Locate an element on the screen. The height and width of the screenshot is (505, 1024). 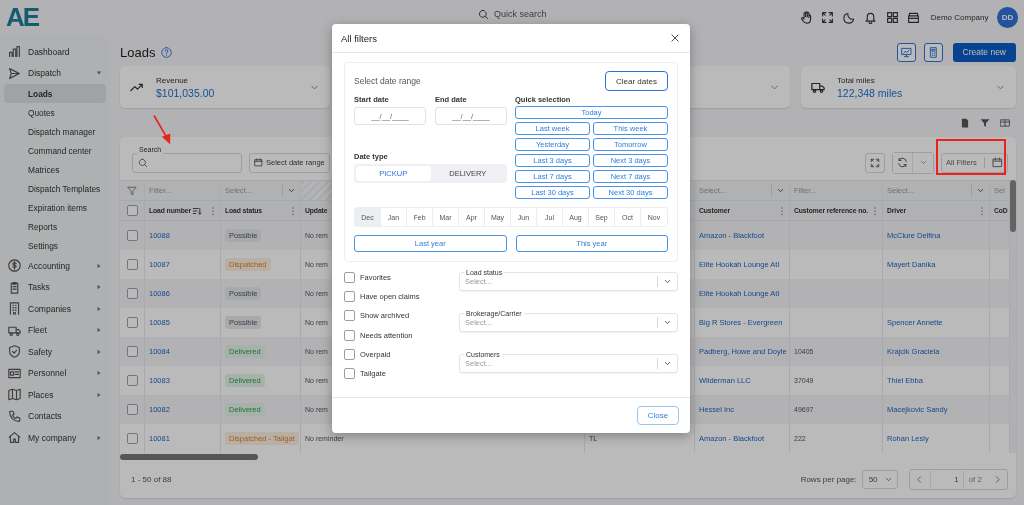
page-total: of 2 is located at coordinates (975, 479).